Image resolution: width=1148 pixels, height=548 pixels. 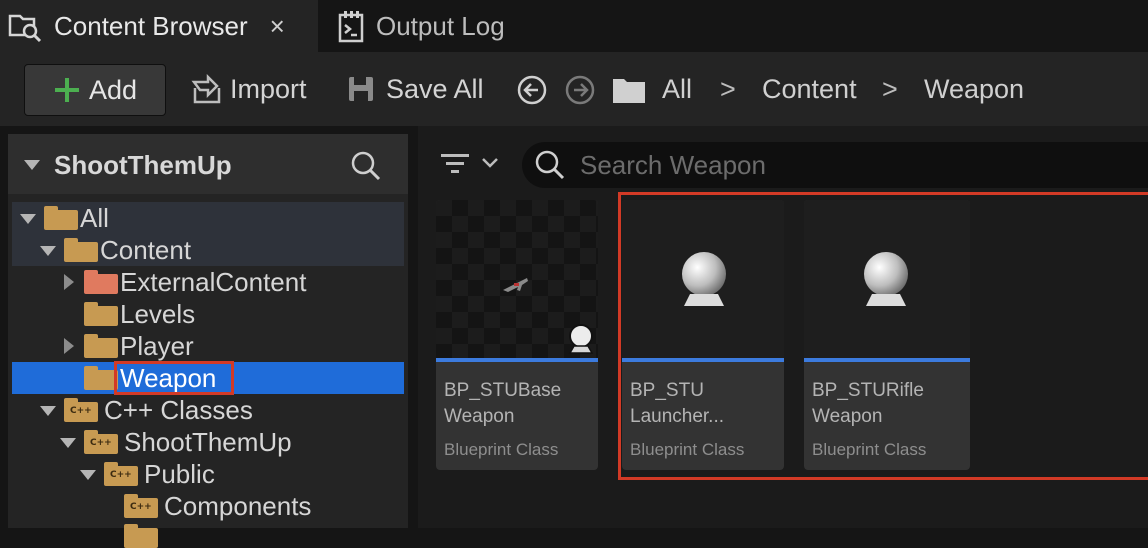 I want to click on tree-item-levels: Levels, so click(x=208, y=314).